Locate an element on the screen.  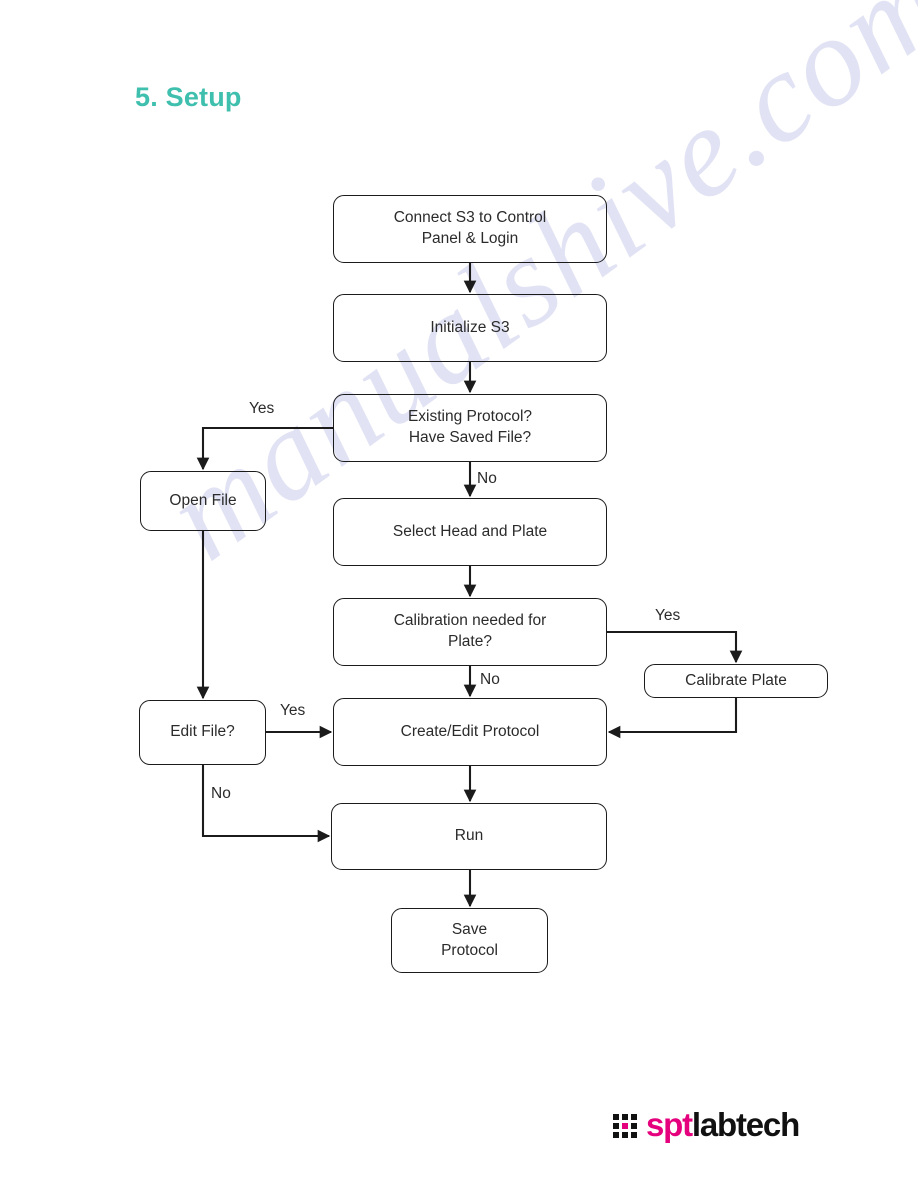
flow-node-existing: Existing Protocol? Have Saved File? is located at coordinates (470, 428).